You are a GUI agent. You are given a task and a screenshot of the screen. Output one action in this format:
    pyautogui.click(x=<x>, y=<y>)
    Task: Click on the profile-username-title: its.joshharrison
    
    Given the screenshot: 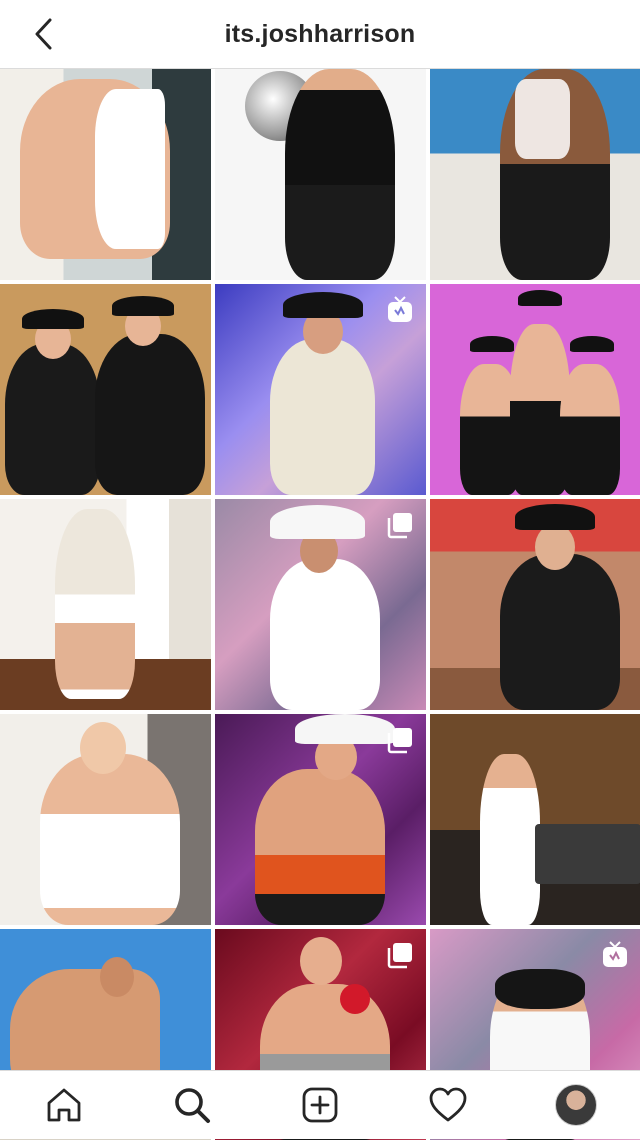 What is the action you would take?
    pyautogui.click(x=320, y=33)
    